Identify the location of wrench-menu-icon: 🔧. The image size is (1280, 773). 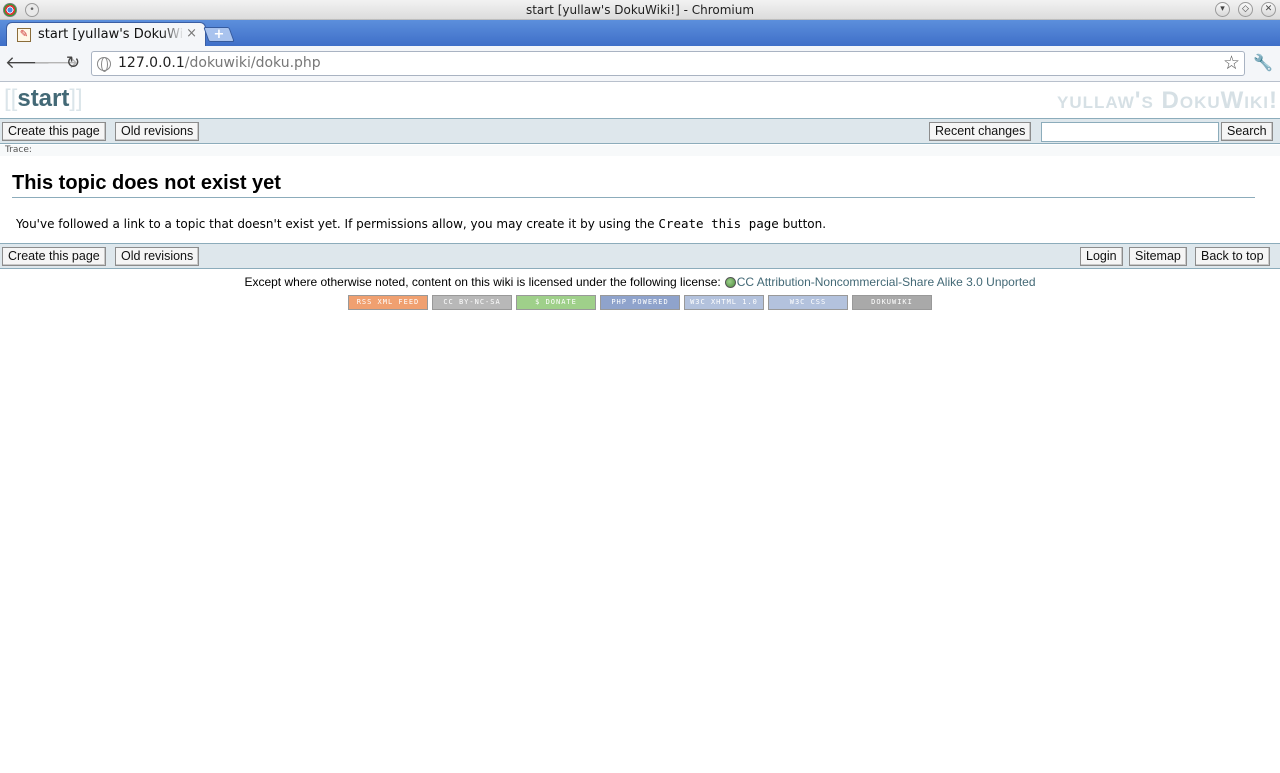
(1263, 62).